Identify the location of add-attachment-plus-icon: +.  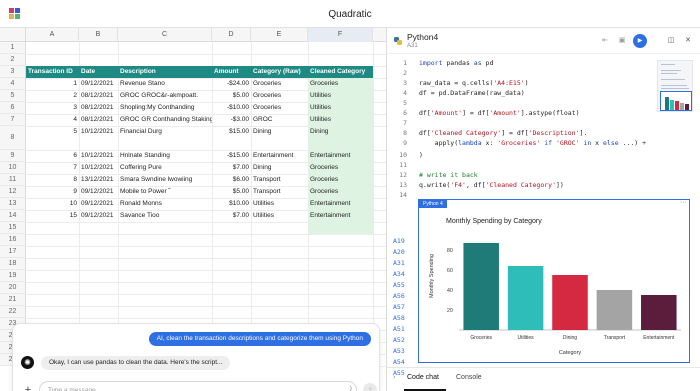
(28, 387).